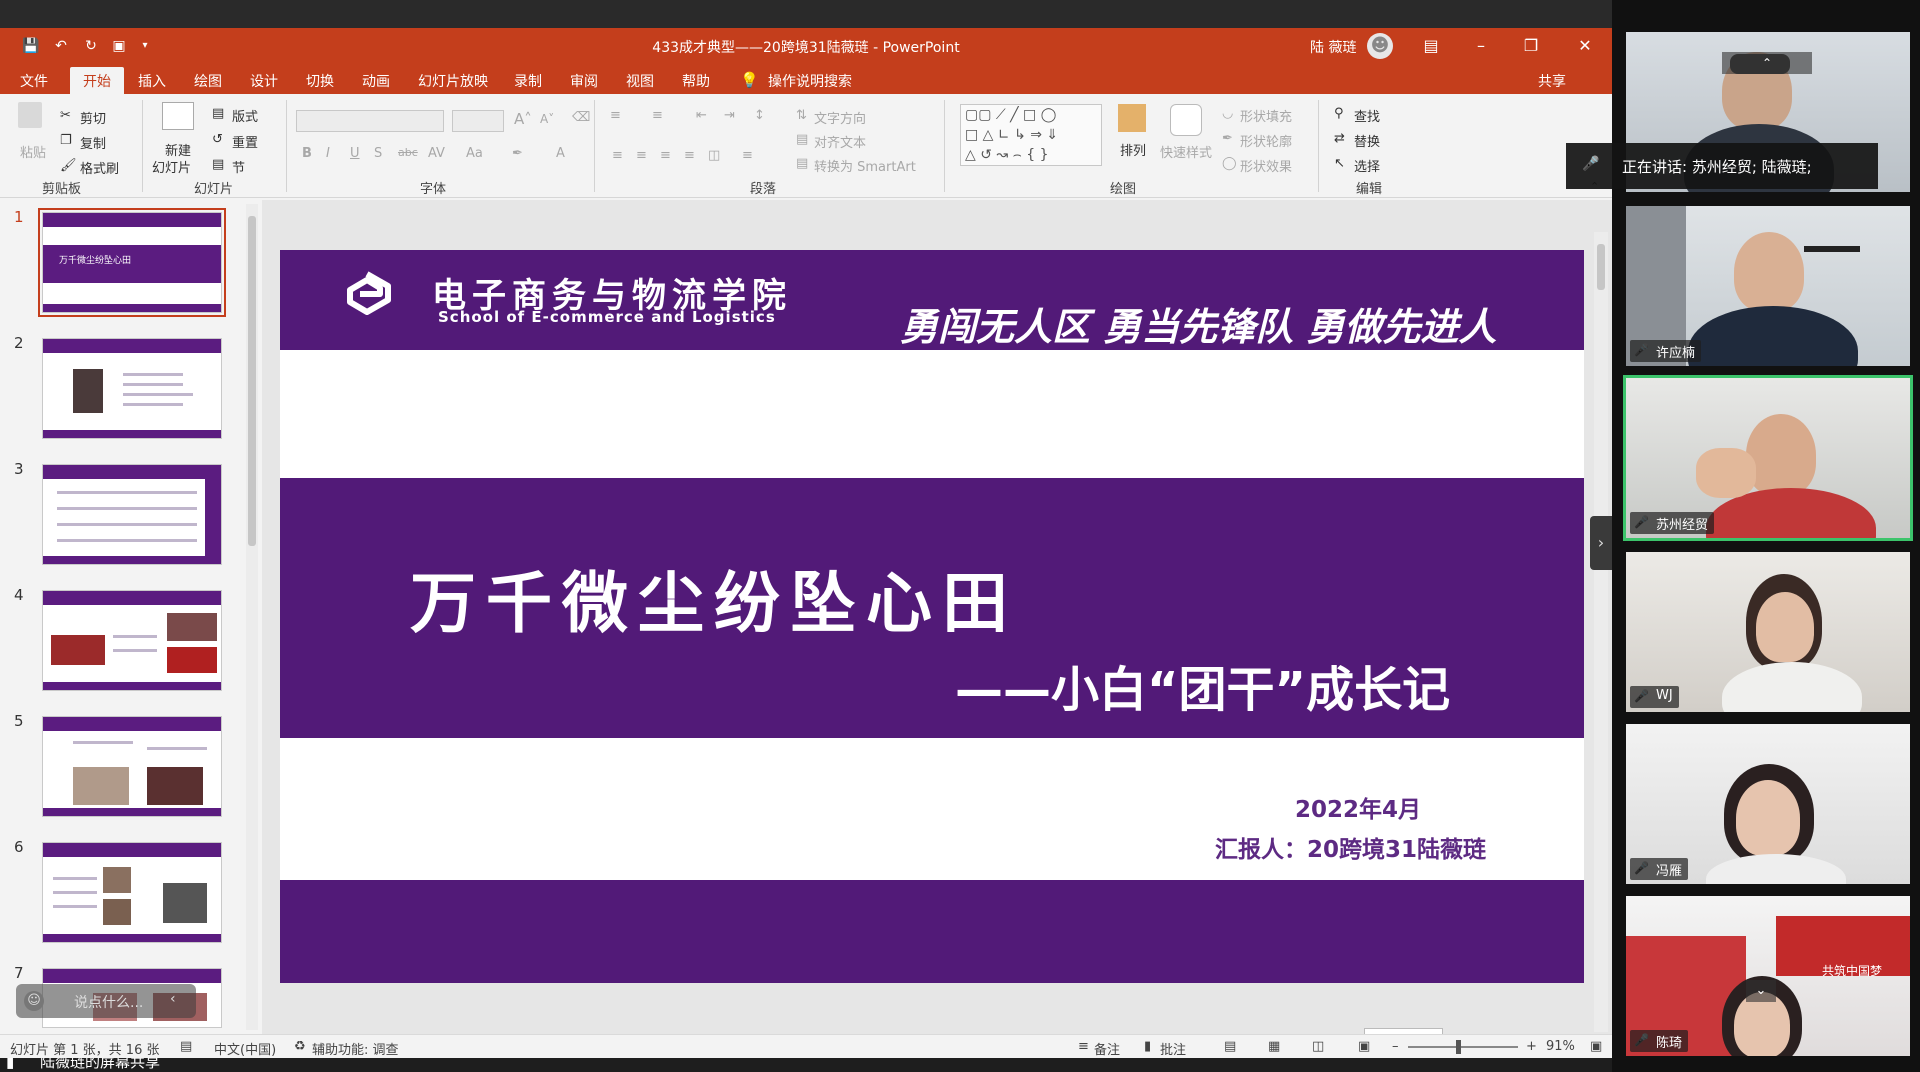  Describe the element at coordinates (245, 115) in the screenshot. I see `layout-button: 版式` at that location.